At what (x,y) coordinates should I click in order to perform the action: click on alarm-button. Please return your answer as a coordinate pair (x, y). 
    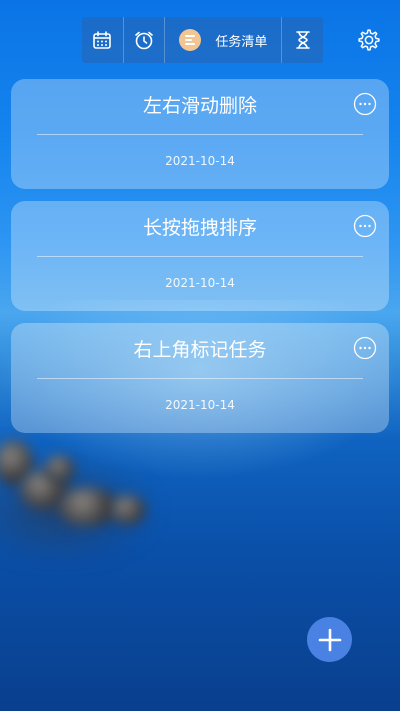
    Looking at the image, I should click on (145, 40).